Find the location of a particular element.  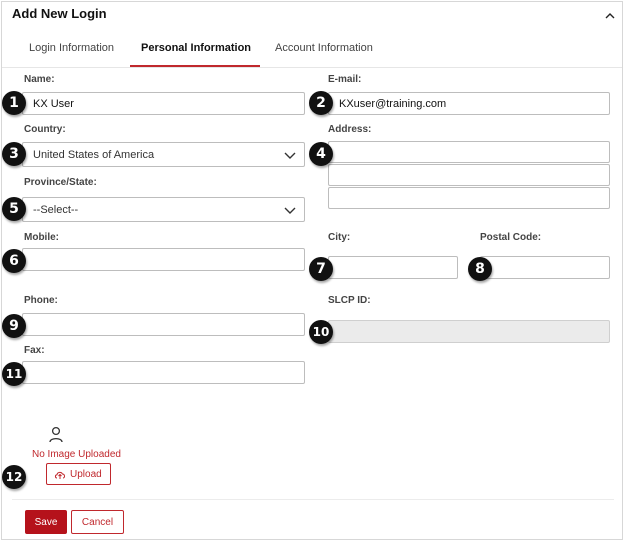

address-line-1-field is located at coordinates (469, 152).